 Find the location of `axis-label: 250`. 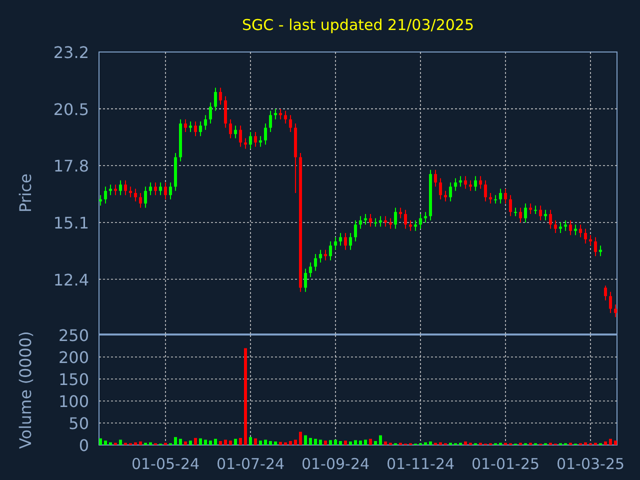

axis-label: 250 is located at coordinates (73, 335).